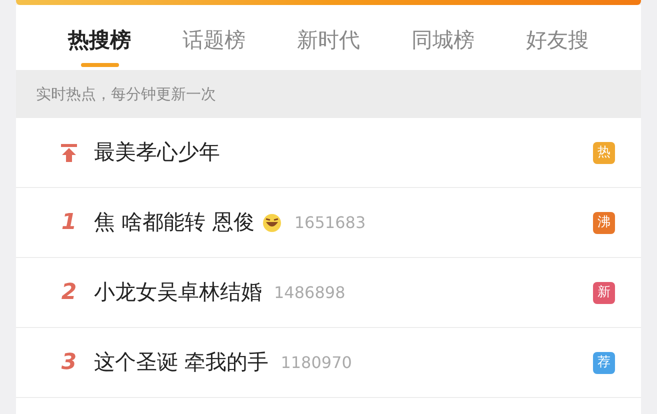 This screenshot has width=657, height=414. What do you see at coordinates (310, 293) in the screenshot?
I see `search-count: 1486898` at bounding box center [310, 293].